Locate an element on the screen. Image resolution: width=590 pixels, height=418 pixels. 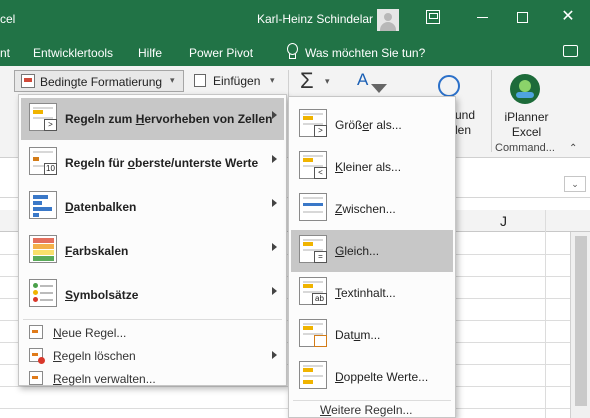
menu-item-label: Regeln für oberste/unterste Werte is located at coordinates (162, 163).